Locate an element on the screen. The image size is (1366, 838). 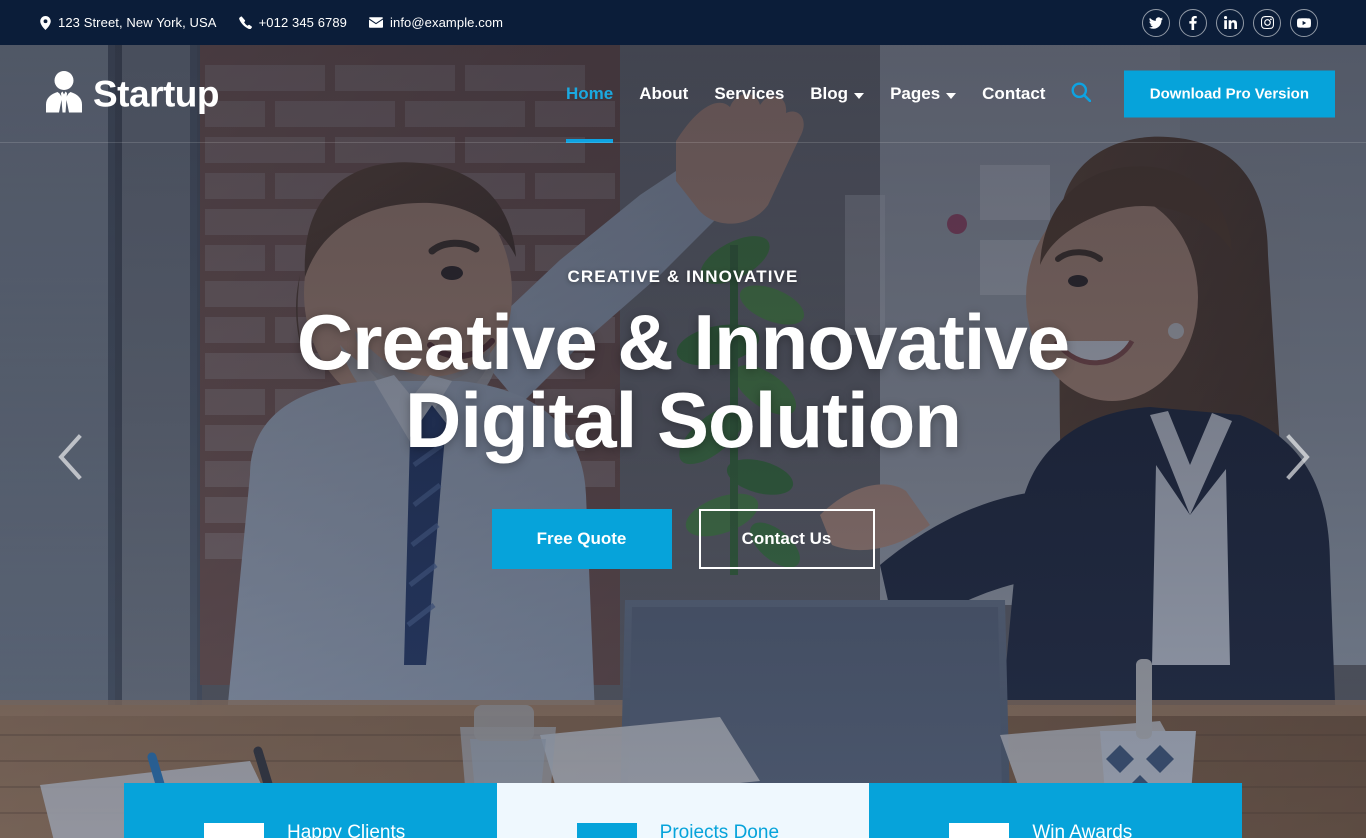
fact-card-projects-done: Projects Done 988 is located at coordinates (683, 810).